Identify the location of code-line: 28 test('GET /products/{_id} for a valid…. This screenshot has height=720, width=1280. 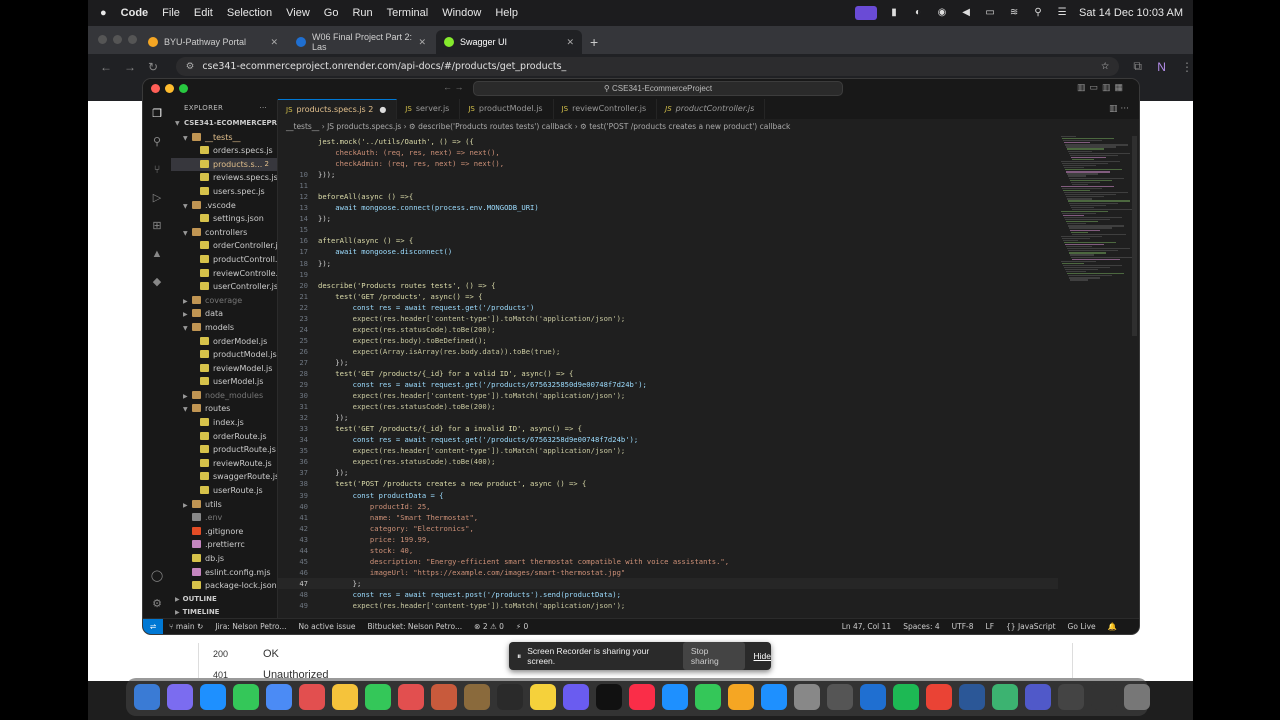
(668, 373).